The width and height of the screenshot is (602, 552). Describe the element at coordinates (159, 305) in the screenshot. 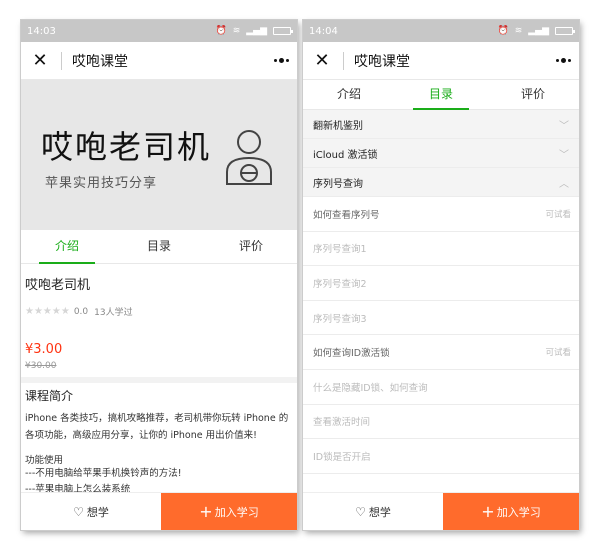

I see `rating-row: ★★★★★ 0.0 13人学过` at that location.